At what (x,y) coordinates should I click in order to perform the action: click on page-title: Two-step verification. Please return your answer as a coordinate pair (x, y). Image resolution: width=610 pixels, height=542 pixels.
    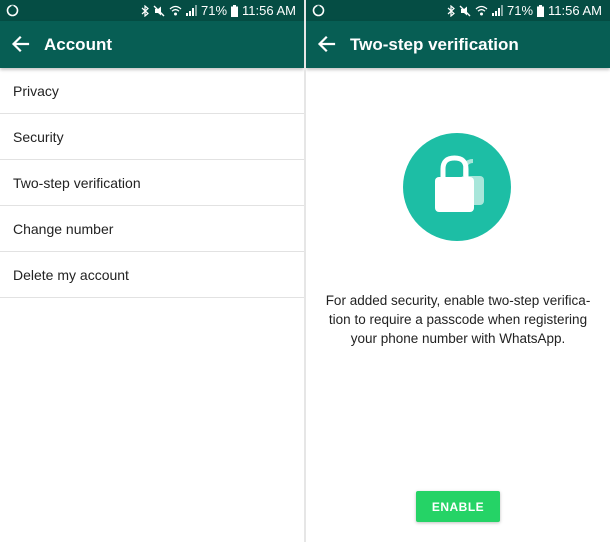
    Looking at the image, I should click on (434, 44).